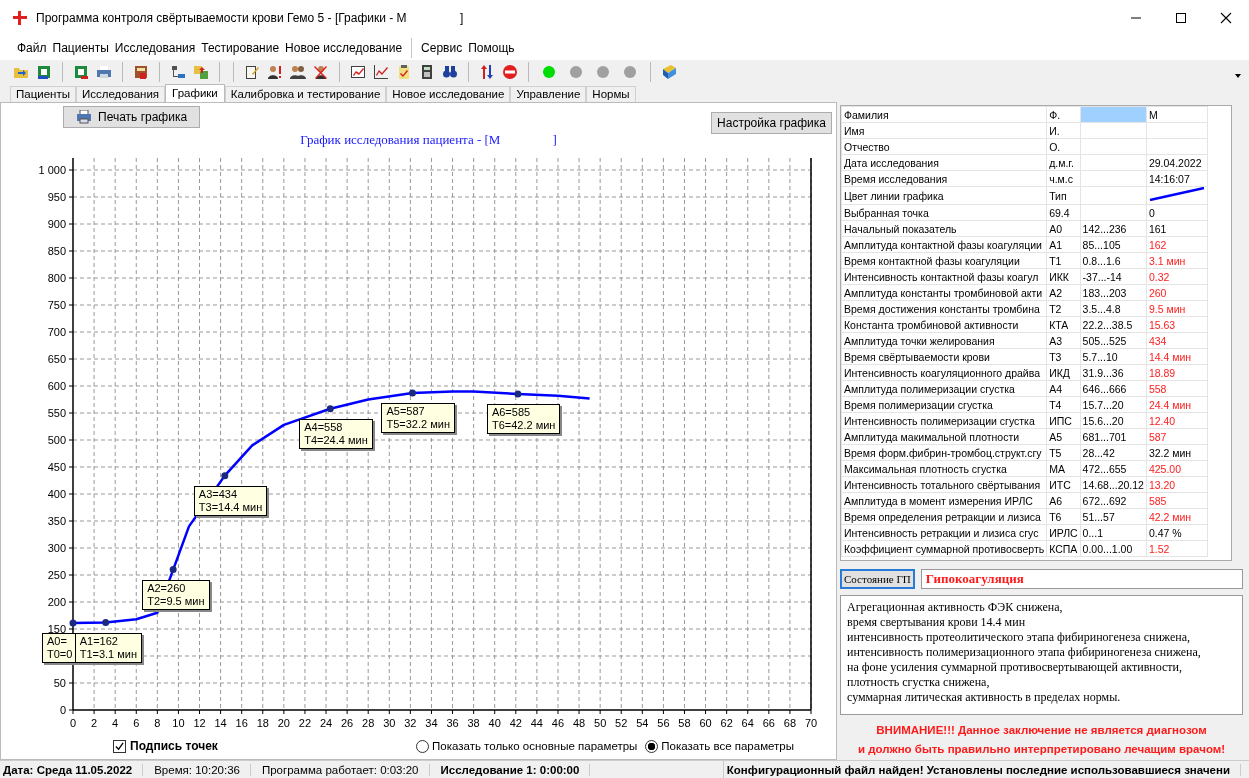 This screenshot has width=1249, height=778. I want to click on table-cell: 1.52, so click(1177, 548).